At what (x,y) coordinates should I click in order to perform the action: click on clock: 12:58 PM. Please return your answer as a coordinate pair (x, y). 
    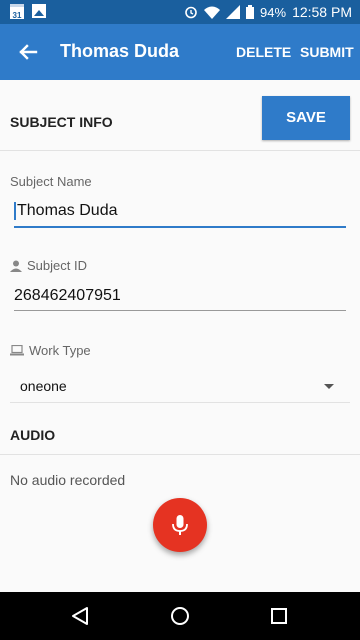
    Looking at the image, I should click on (322, 12).